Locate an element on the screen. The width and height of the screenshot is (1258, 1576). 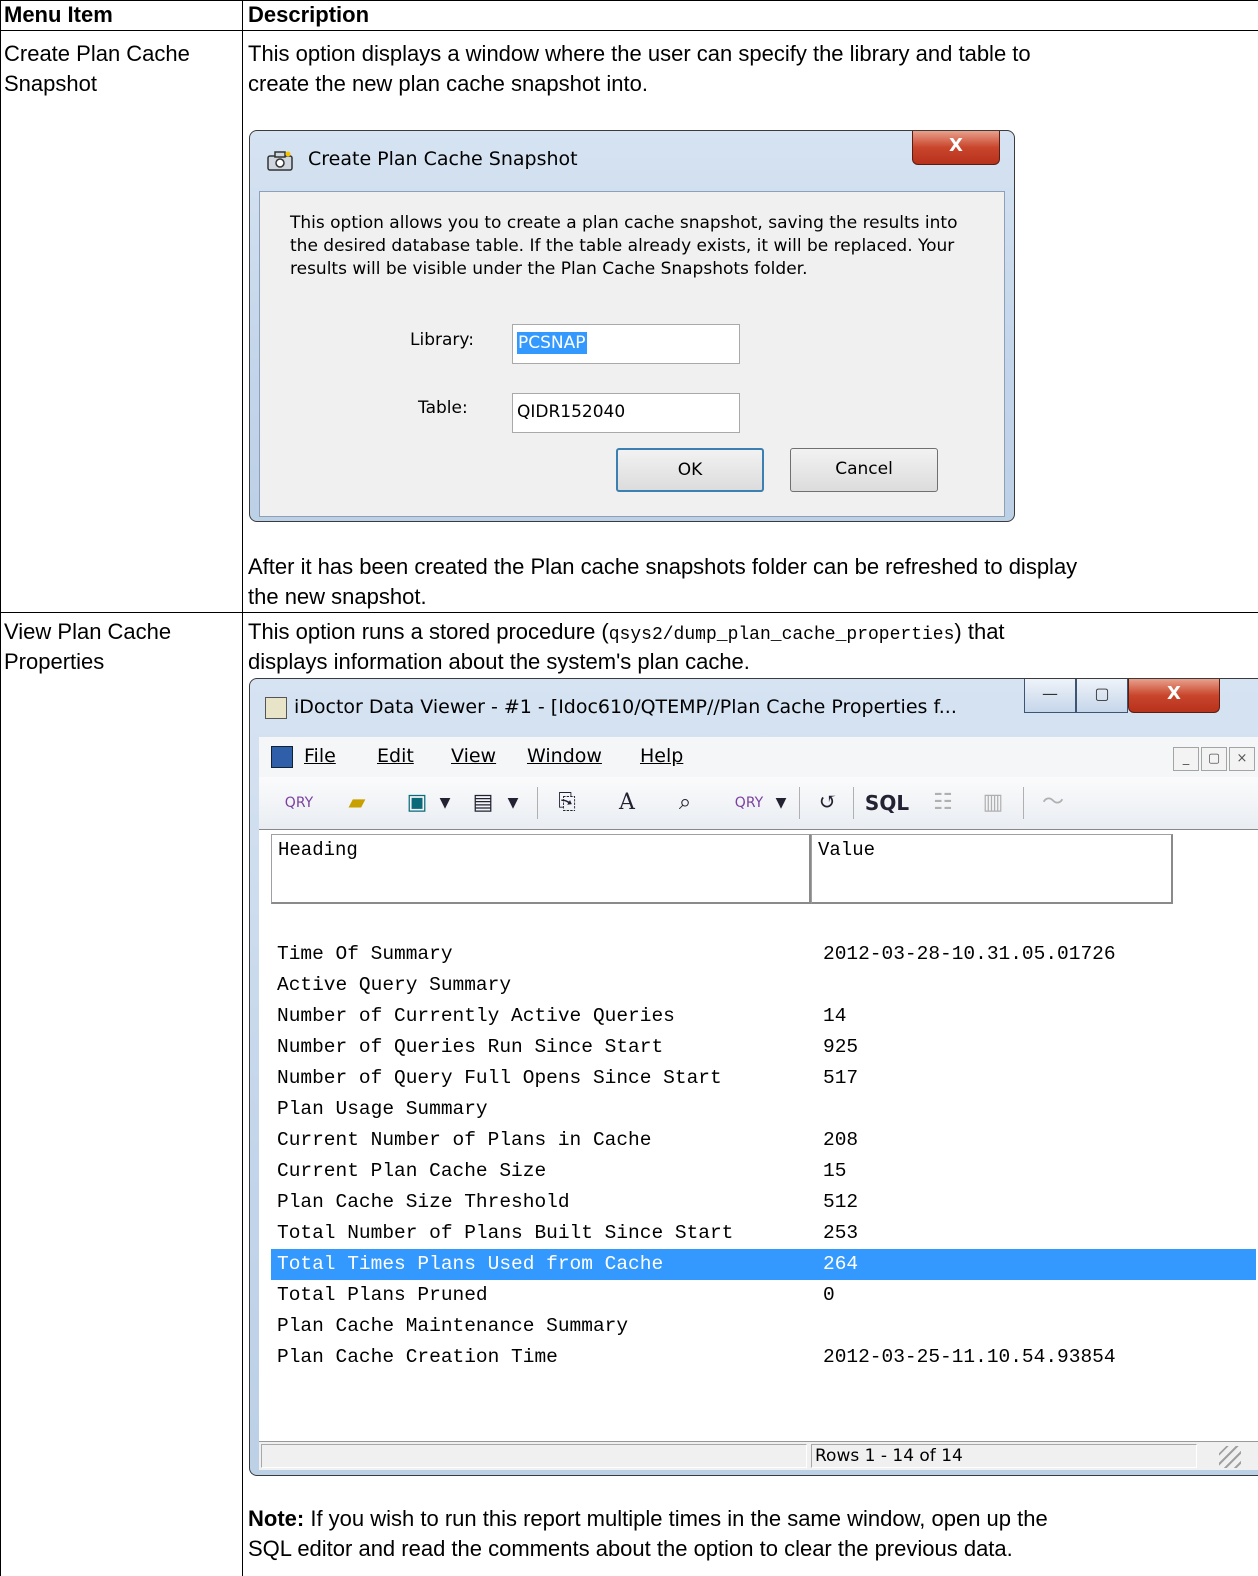
restore-button: ▢ is located at coordinates (1102, 696).